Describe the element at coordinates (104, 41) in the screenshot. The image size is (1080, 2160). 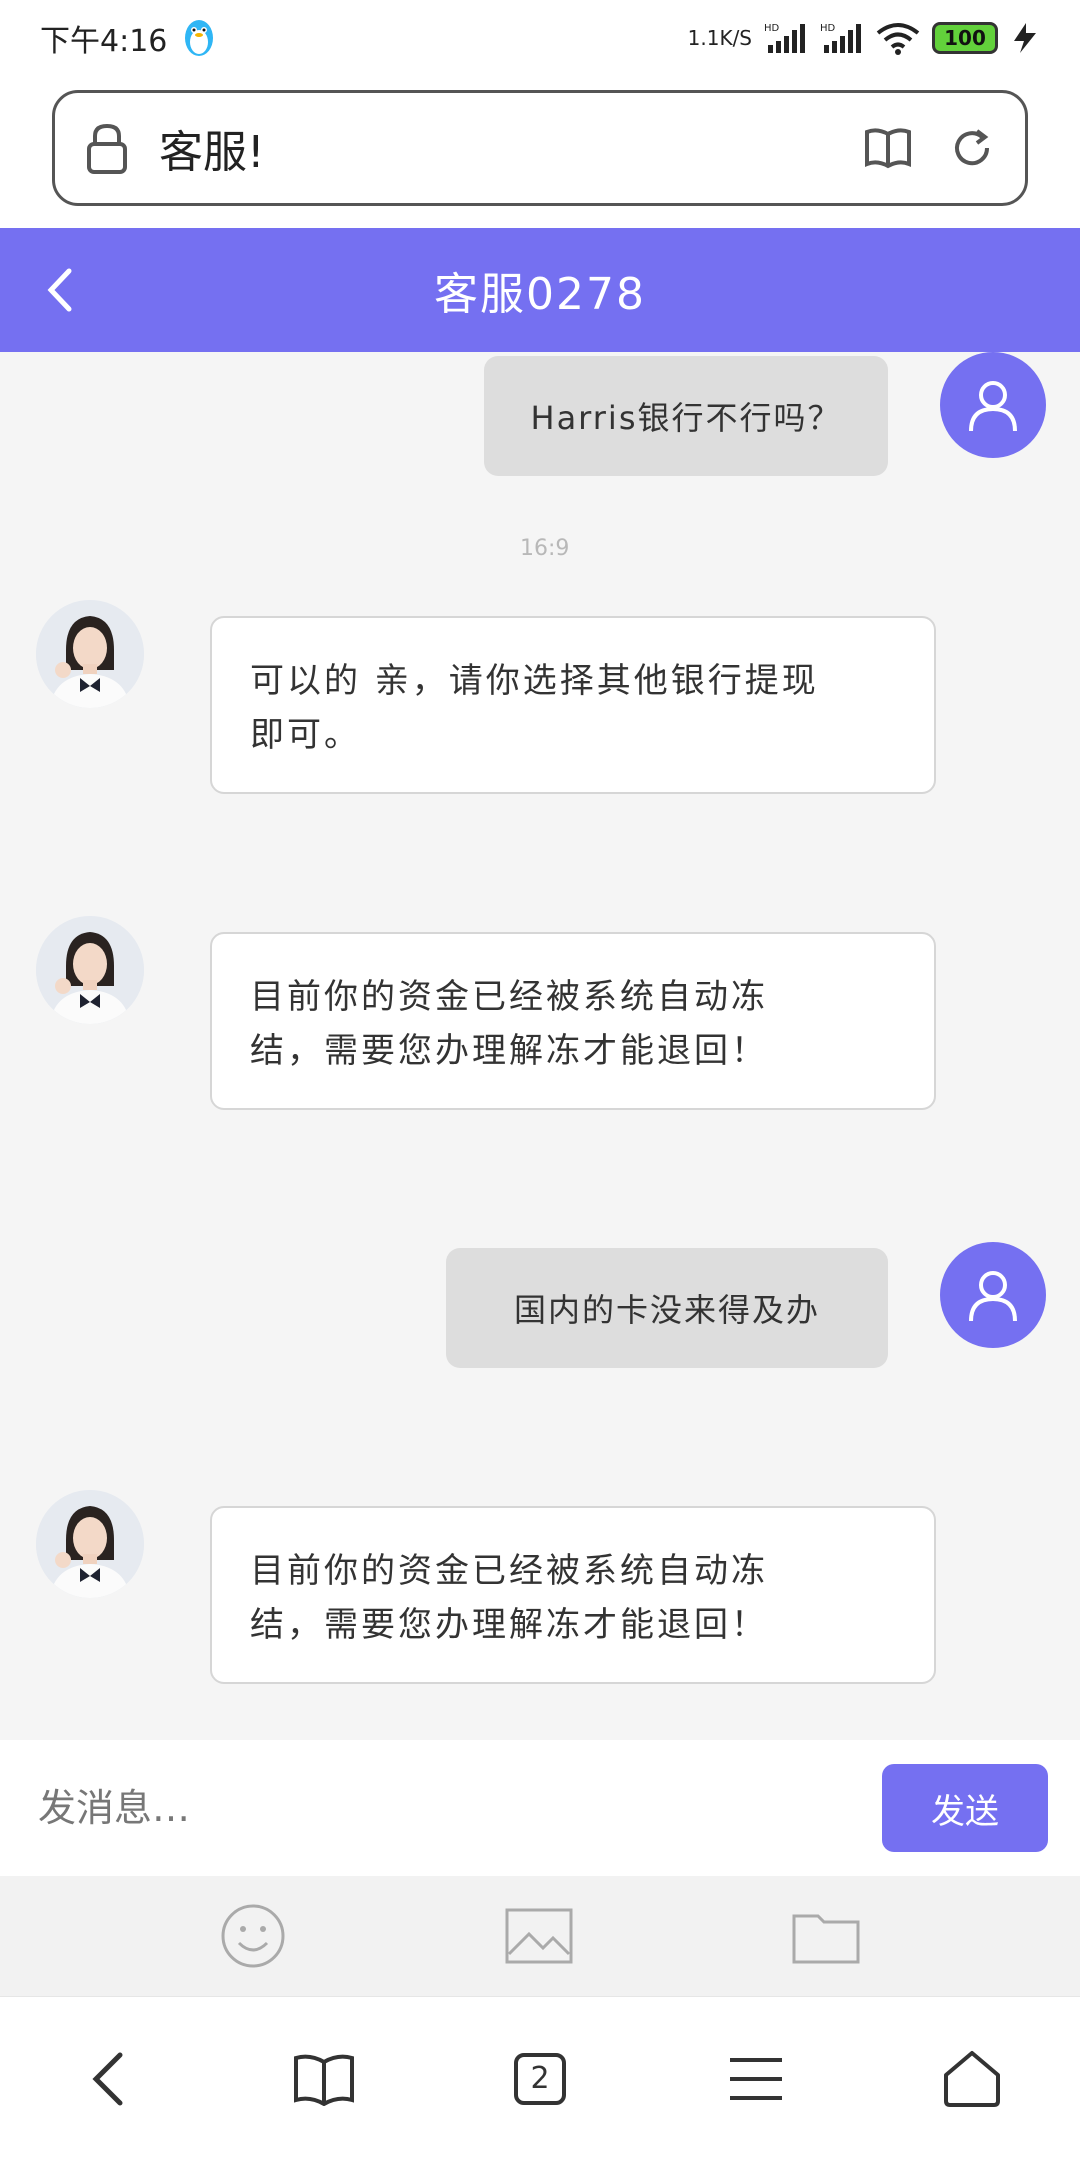
I see `clock: 下午4:16` at that location.